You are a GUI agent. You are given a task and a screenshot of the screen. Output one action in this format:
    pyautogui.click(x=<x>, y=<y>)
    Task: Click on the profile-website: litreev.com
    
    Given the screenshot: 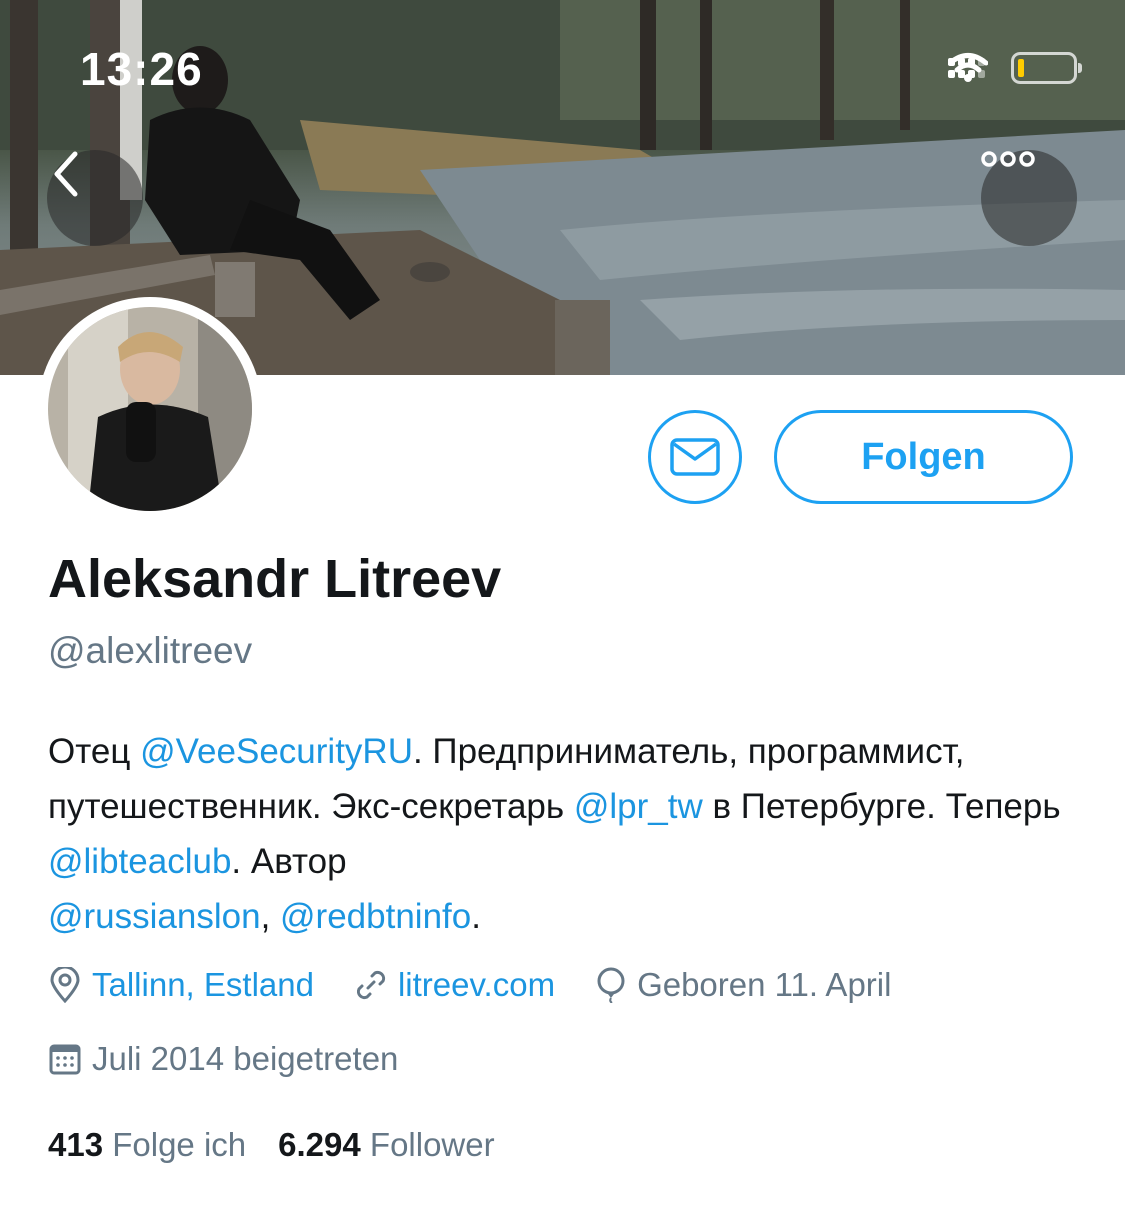 What is the action you would take?
    pyautogui.click(x=454, y=985)
    